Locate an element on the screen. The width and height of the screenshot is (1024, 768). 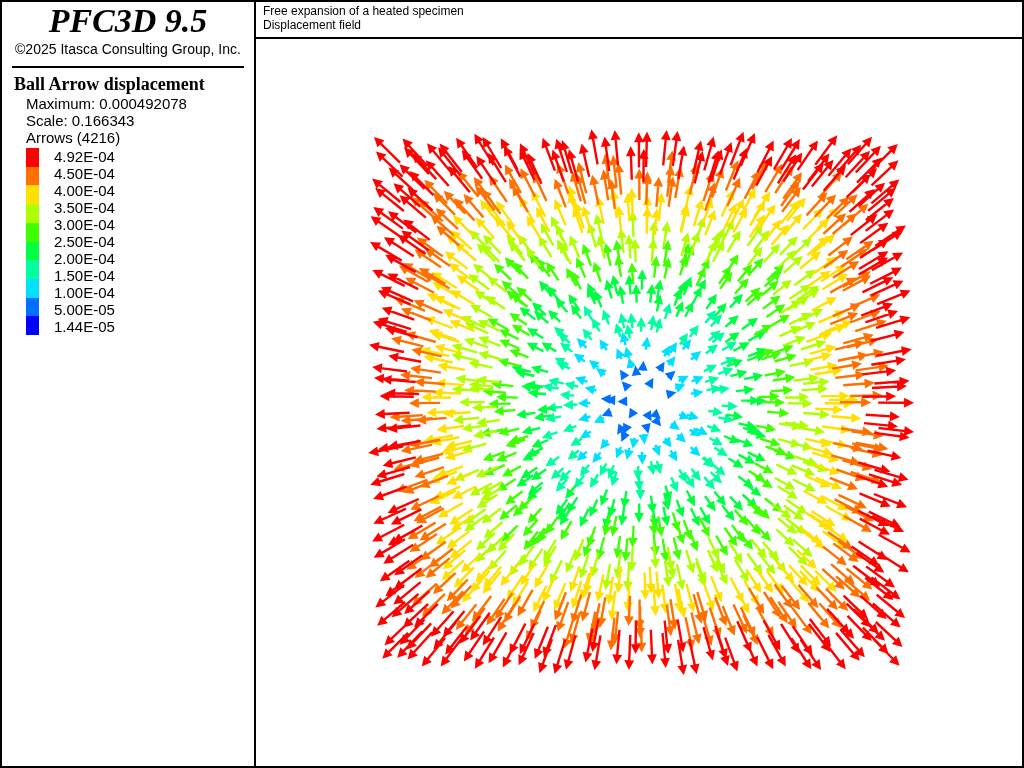
legend-value: 1.44E-05 is located at coordinates (84, 326).